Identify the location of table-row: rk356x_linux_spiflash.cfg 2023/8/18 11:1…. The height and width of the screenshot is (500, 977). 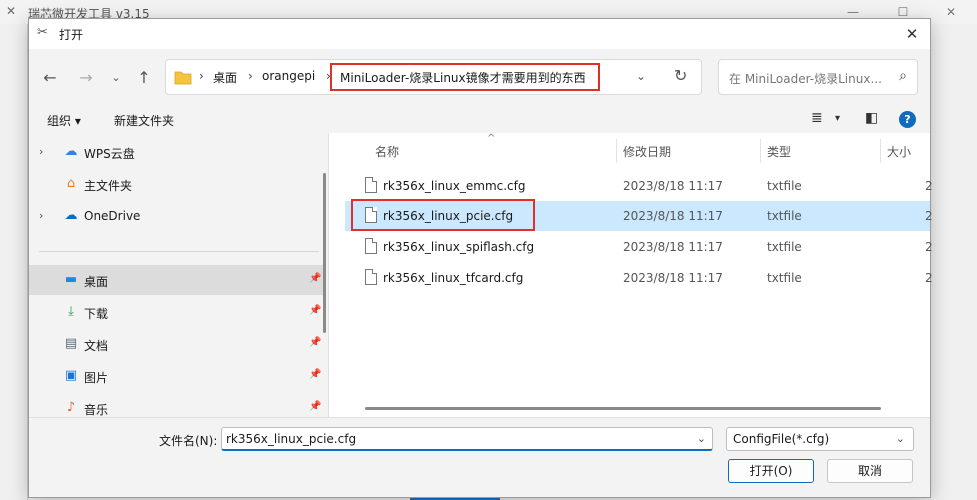
(639, 247).